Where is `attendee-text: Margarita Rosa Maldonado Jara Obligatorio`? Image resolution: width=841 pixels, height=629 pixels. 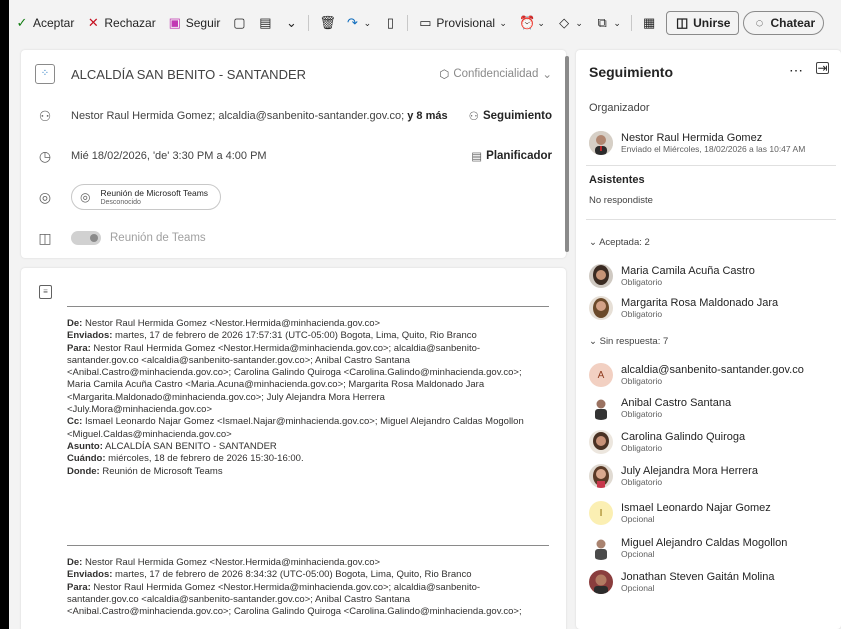 attendee-text: Margarita Rosa Maldonado Jara Obligatorio is located at coordinates (699, 308).